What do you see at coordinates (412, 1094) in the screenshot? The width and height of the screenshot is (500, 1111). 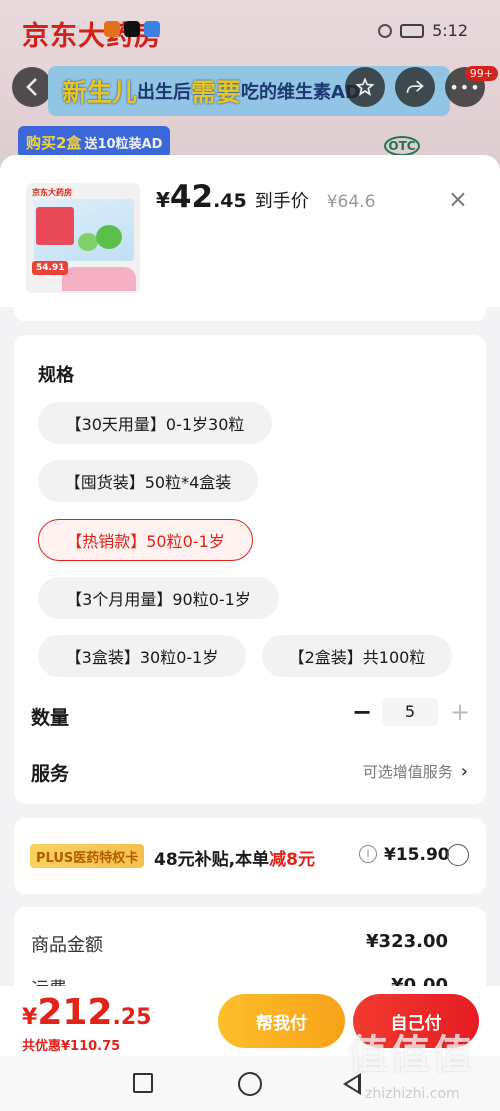 I see `watermark-url: zhizhizhi.com` at bounding box center [412, 1094].